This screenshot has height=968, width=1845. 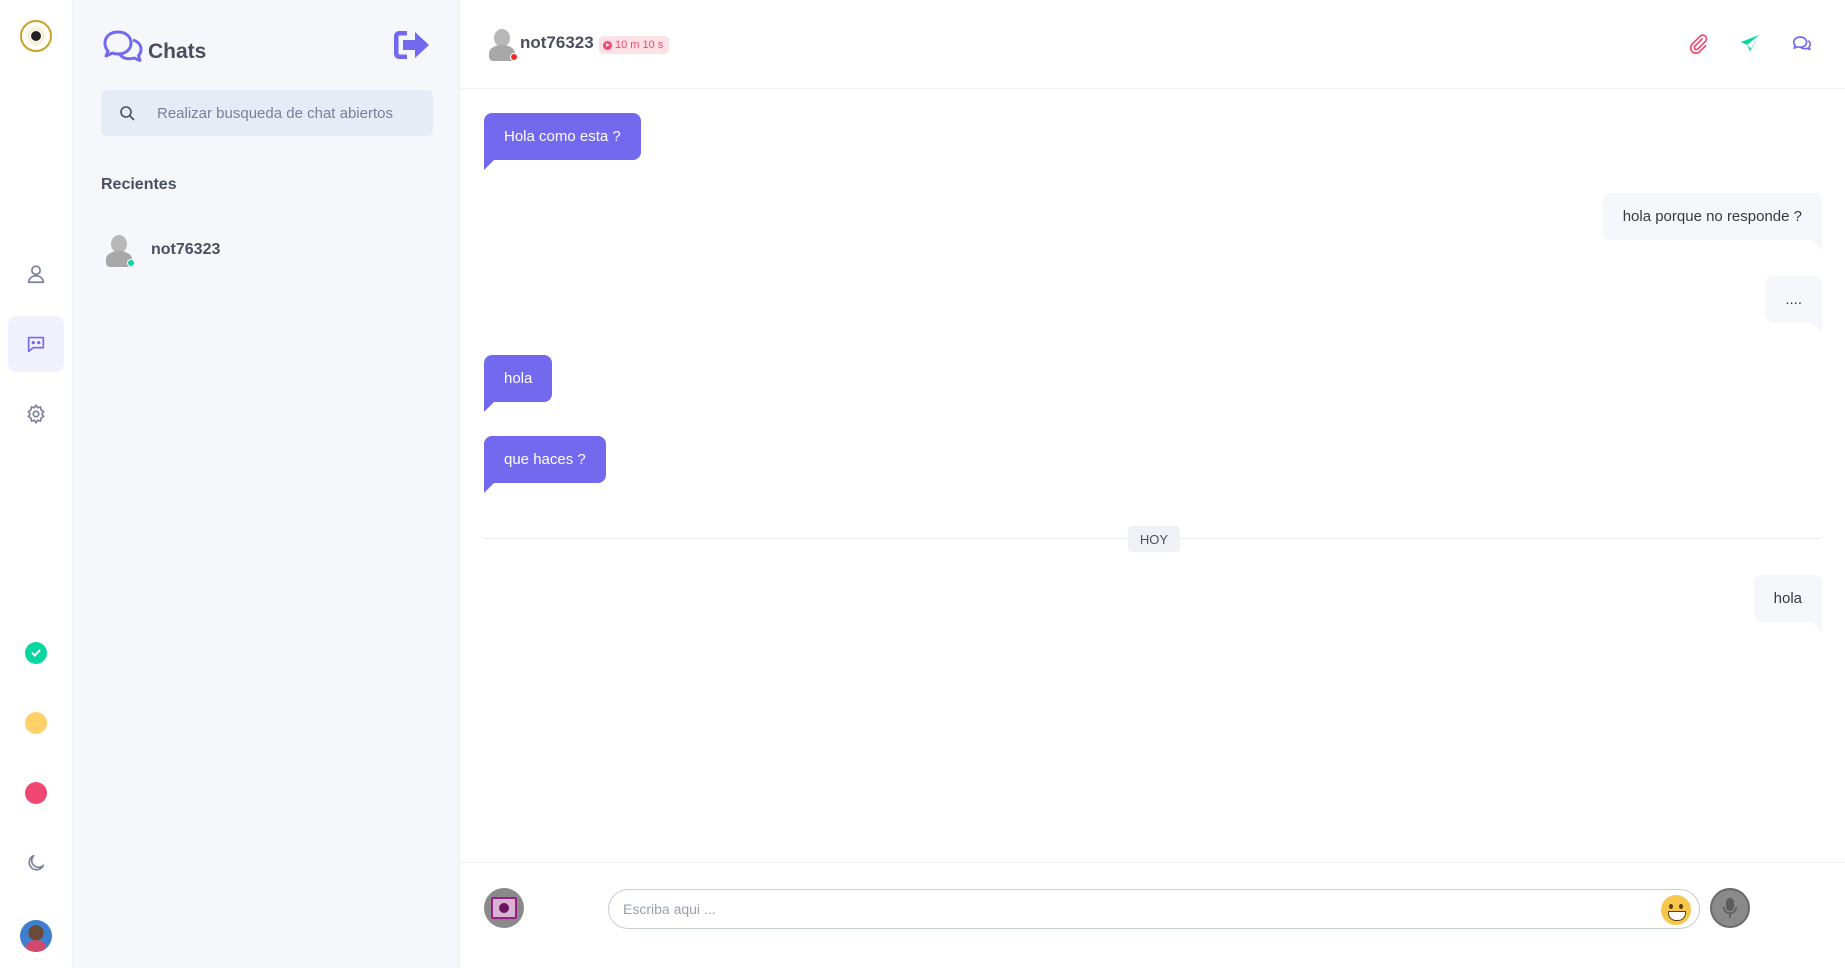 I want to click on composer, so click(x=1152, y=915).